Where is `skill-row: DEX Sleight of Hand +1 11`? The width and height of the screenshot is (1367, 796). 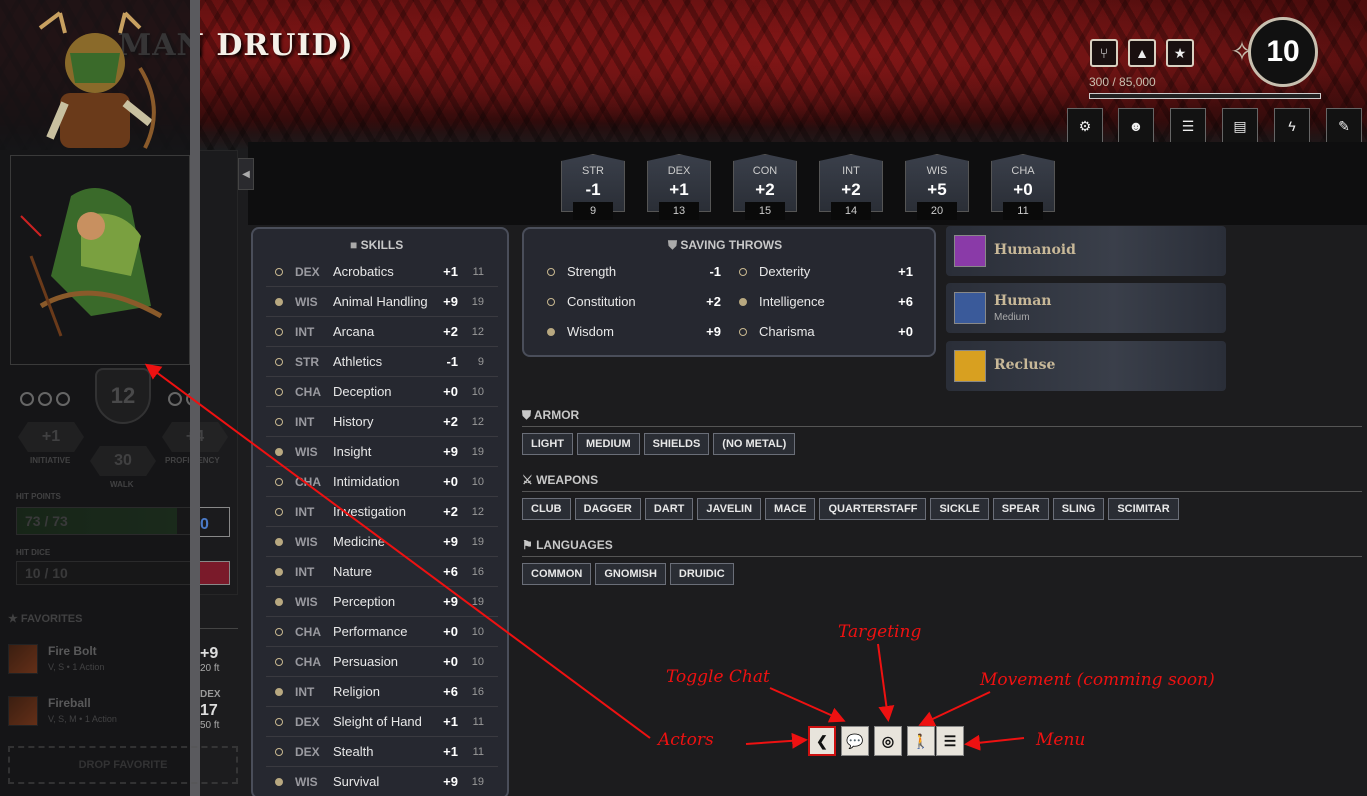 skill-row: DEX Sleight of Hand +1 11 is located at coordinates (382, 722).